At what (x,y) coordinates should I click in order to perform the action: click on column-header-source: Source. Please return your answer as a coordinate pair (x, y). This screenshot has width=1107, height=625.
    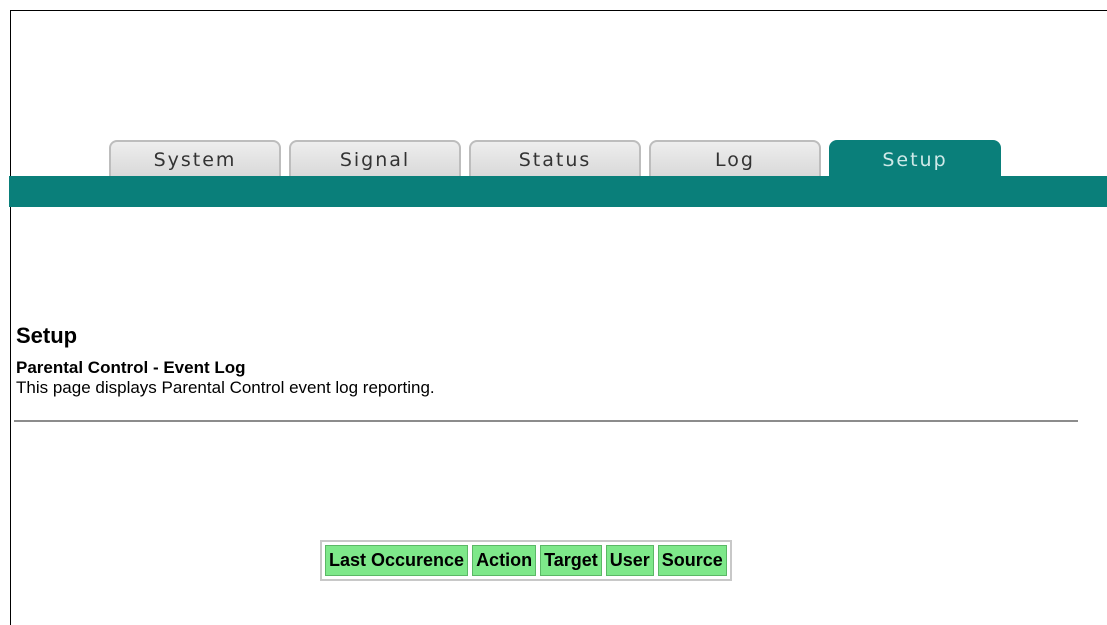
    Looking at the image, I should click on (692, 560).